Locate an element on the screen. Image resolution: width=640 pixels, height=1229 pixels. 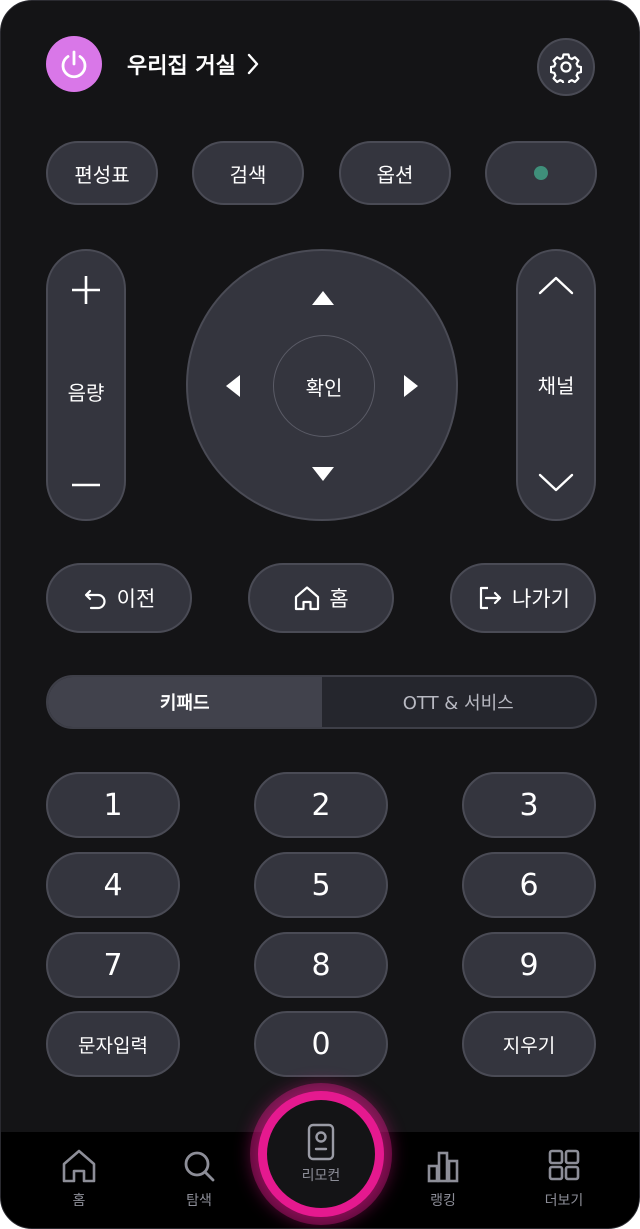
room-name: 우리집 거실 is located at coordinates (181, 66).